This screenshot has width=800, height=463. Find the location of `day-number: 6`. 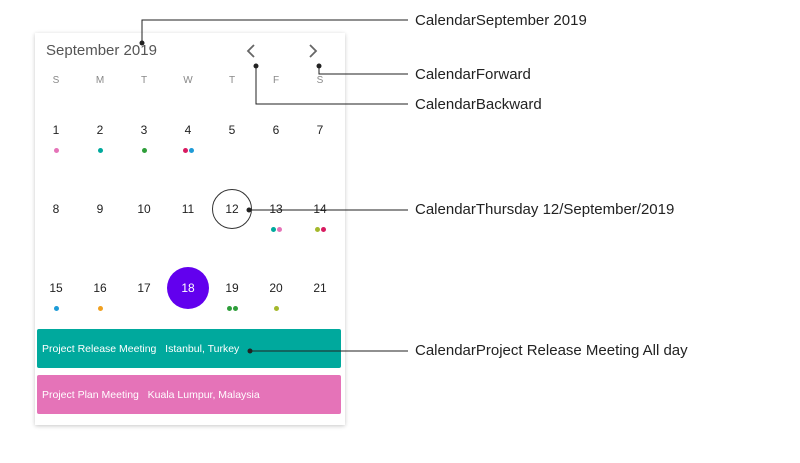

day-number: 6 is located at coordinates (276, 130).